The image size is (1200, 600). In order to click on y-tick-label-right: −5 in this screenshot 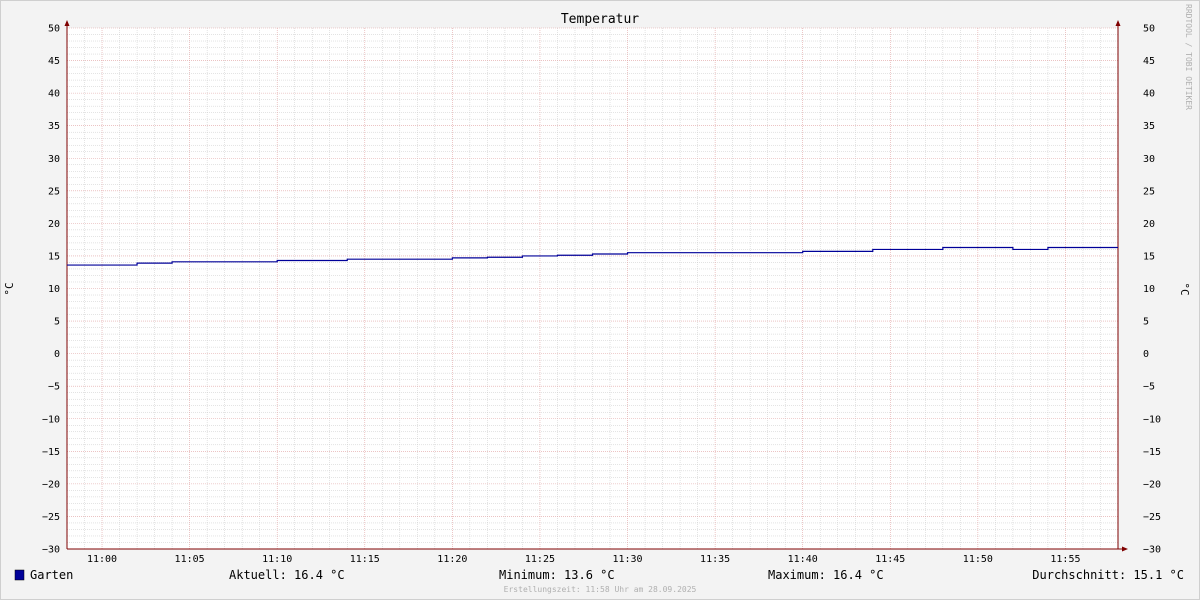, I will do `click(1149, 387)`.